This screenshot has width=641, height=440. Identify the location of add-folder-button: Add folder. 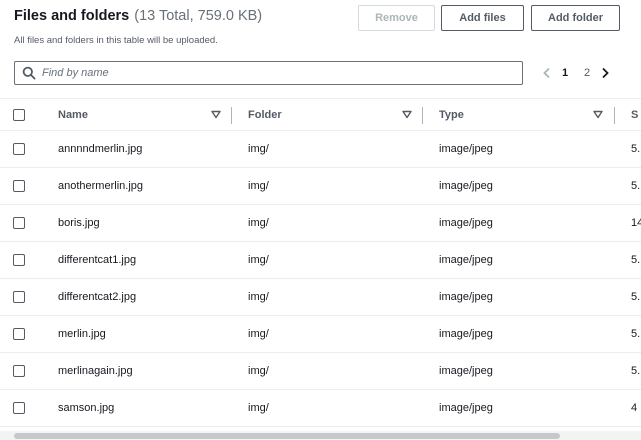
(575, 18).